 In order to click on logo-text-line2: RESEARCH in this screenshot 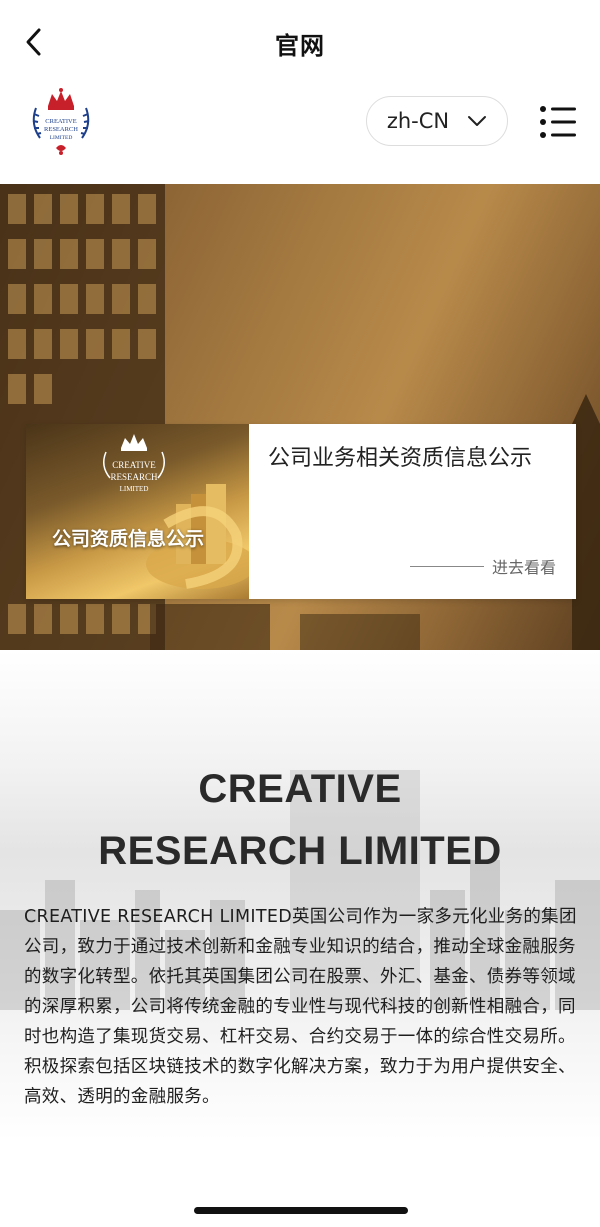, I will do `click(61, 129)`.